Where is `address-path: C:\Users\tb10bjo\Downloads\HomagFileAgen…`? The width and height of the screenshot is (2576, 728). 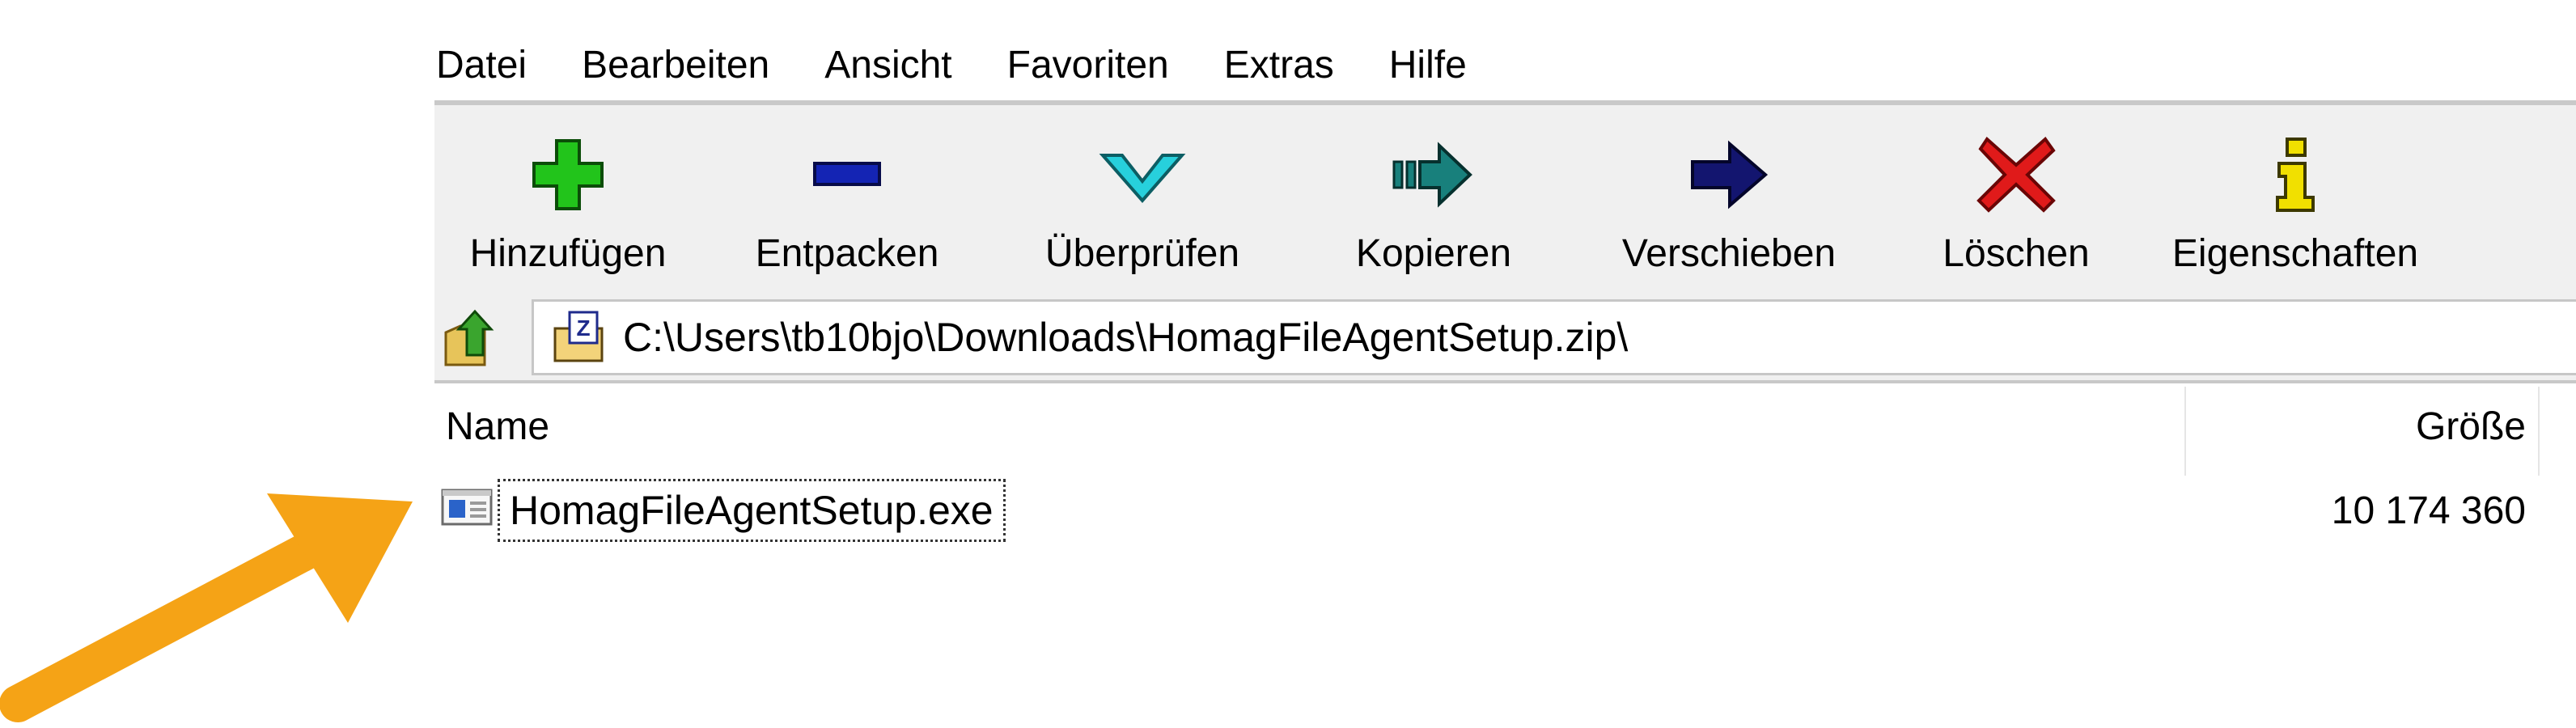
address-path: C:\Users\tb10bjo\Downloads\HomagFileAgen… is located at coordinates (1126, 337).